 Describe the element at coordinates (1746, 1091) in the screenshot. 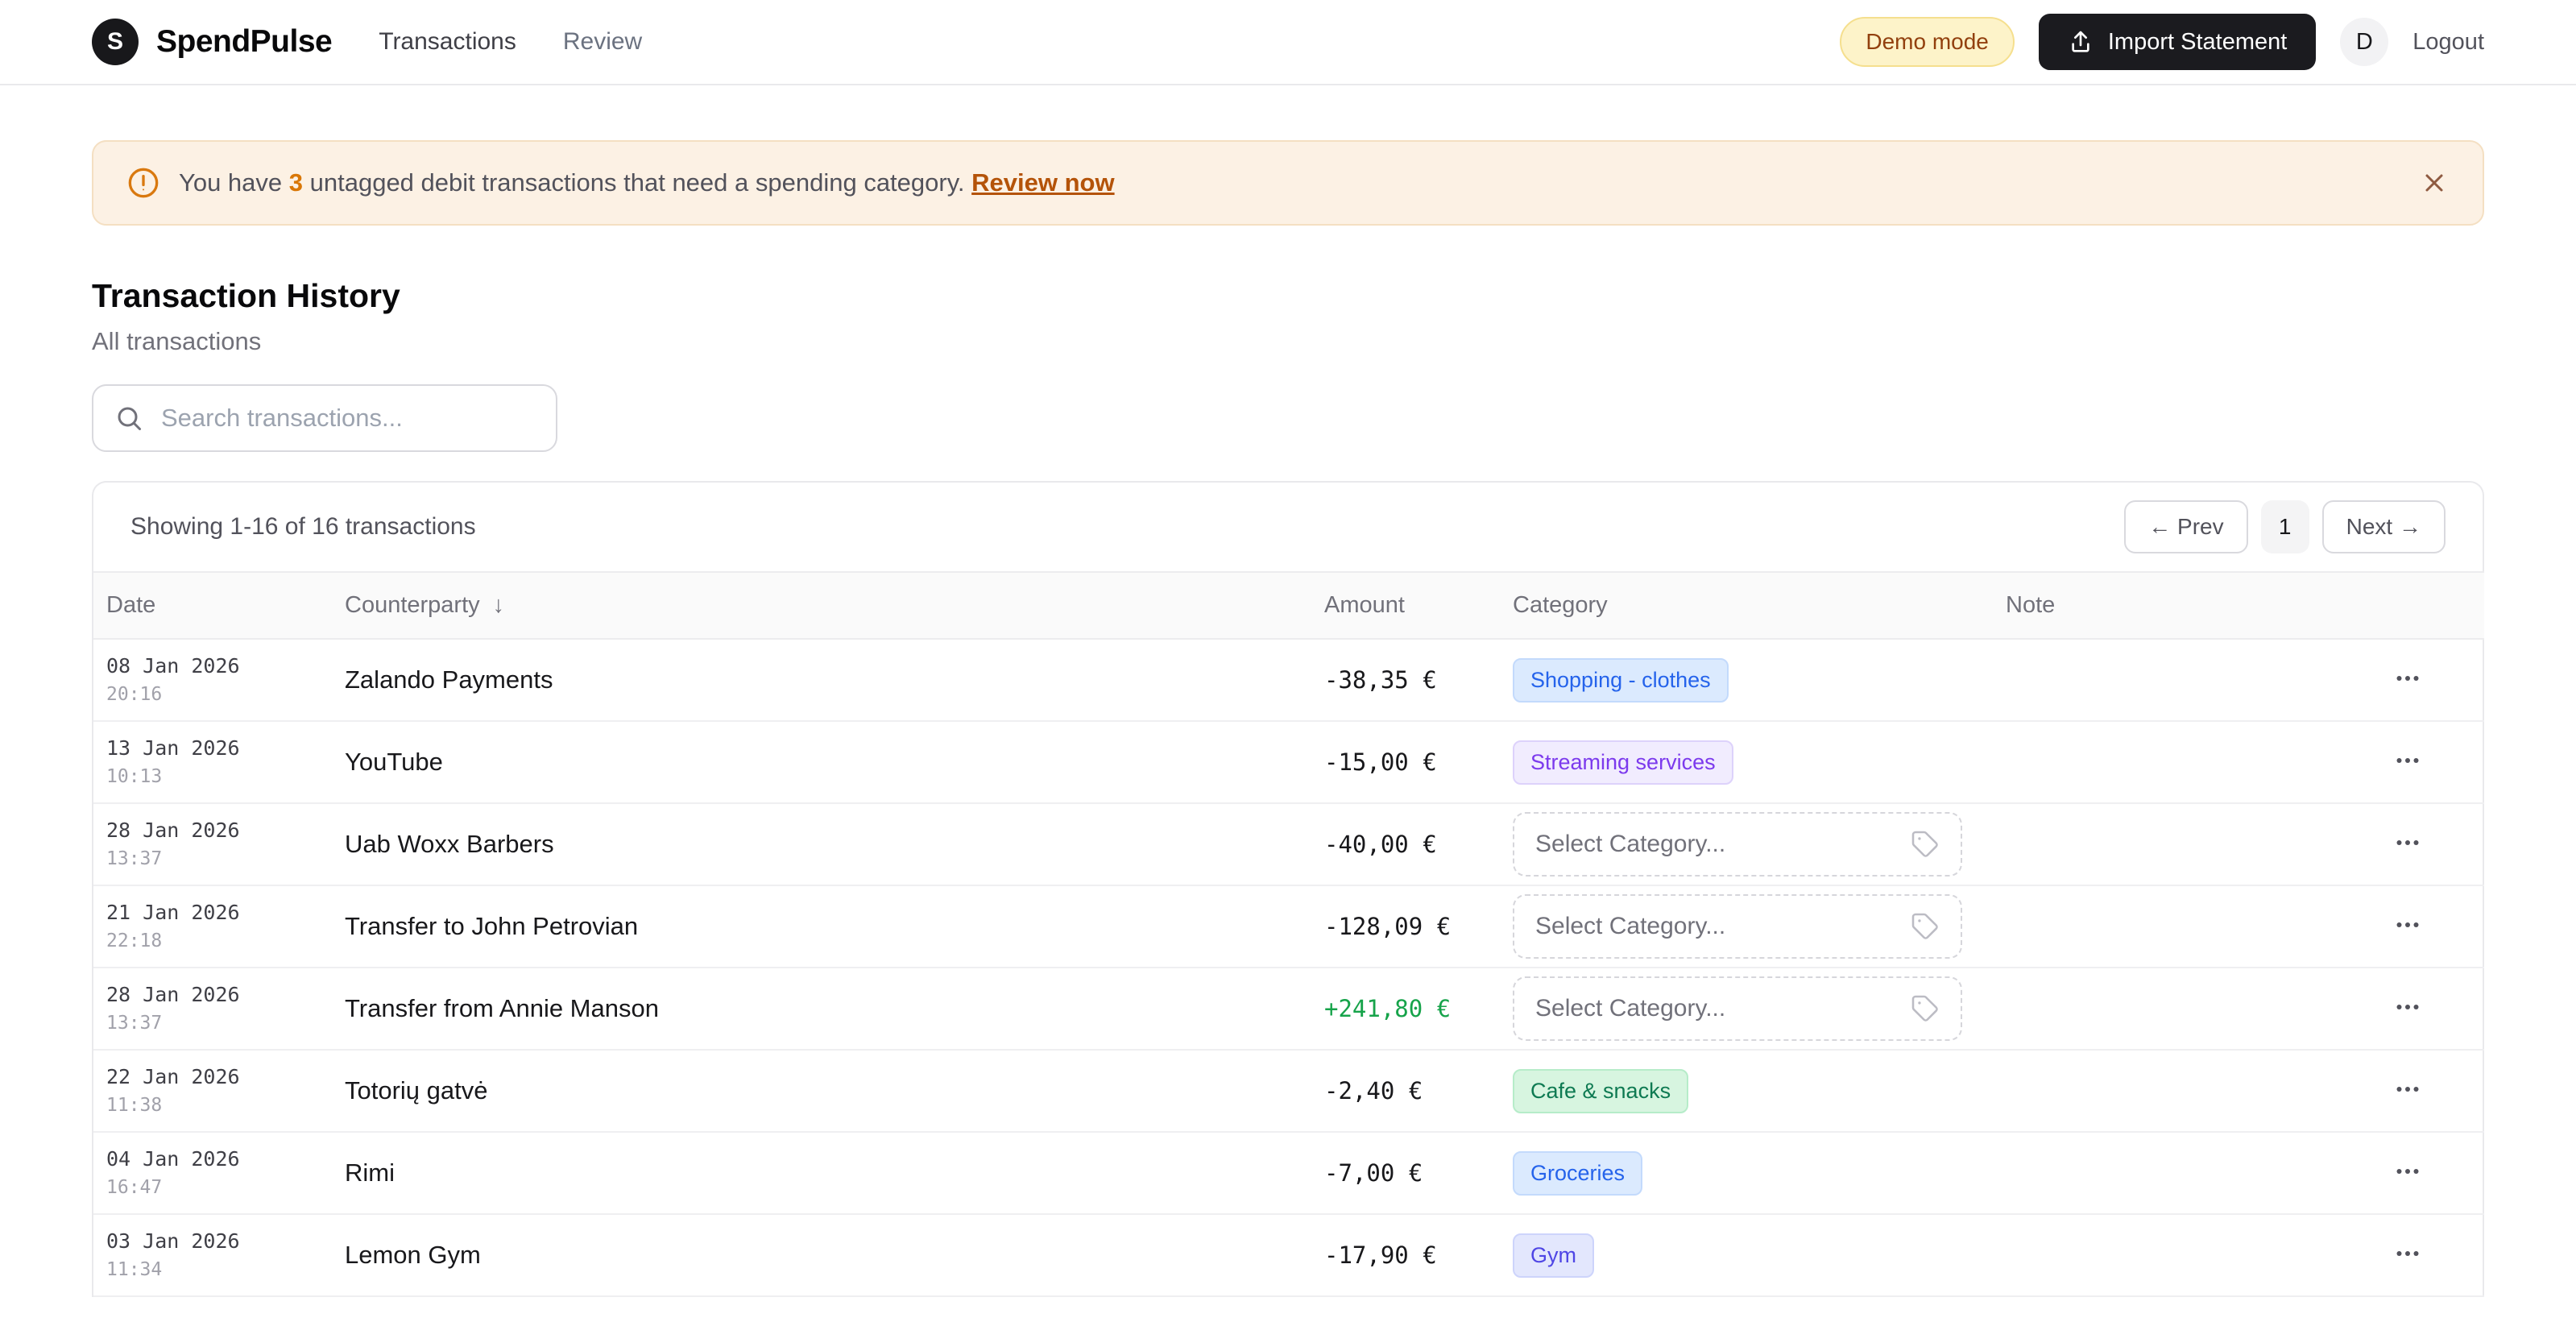

I see `category-cell: Cafe & snacks` at that location.